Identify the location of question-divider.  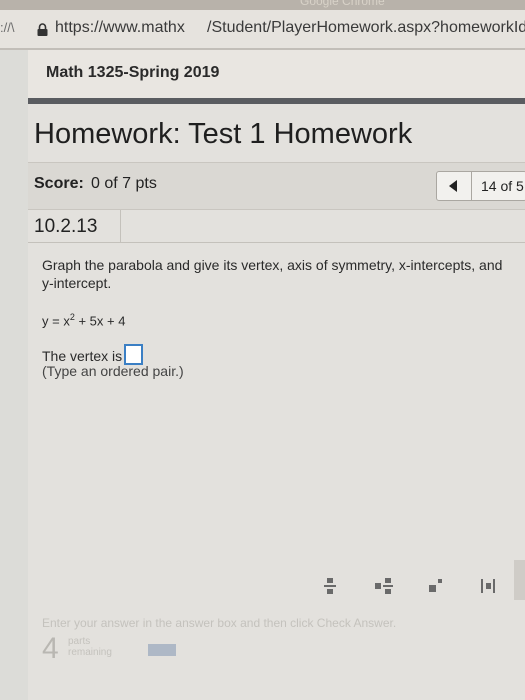
(276, 242).